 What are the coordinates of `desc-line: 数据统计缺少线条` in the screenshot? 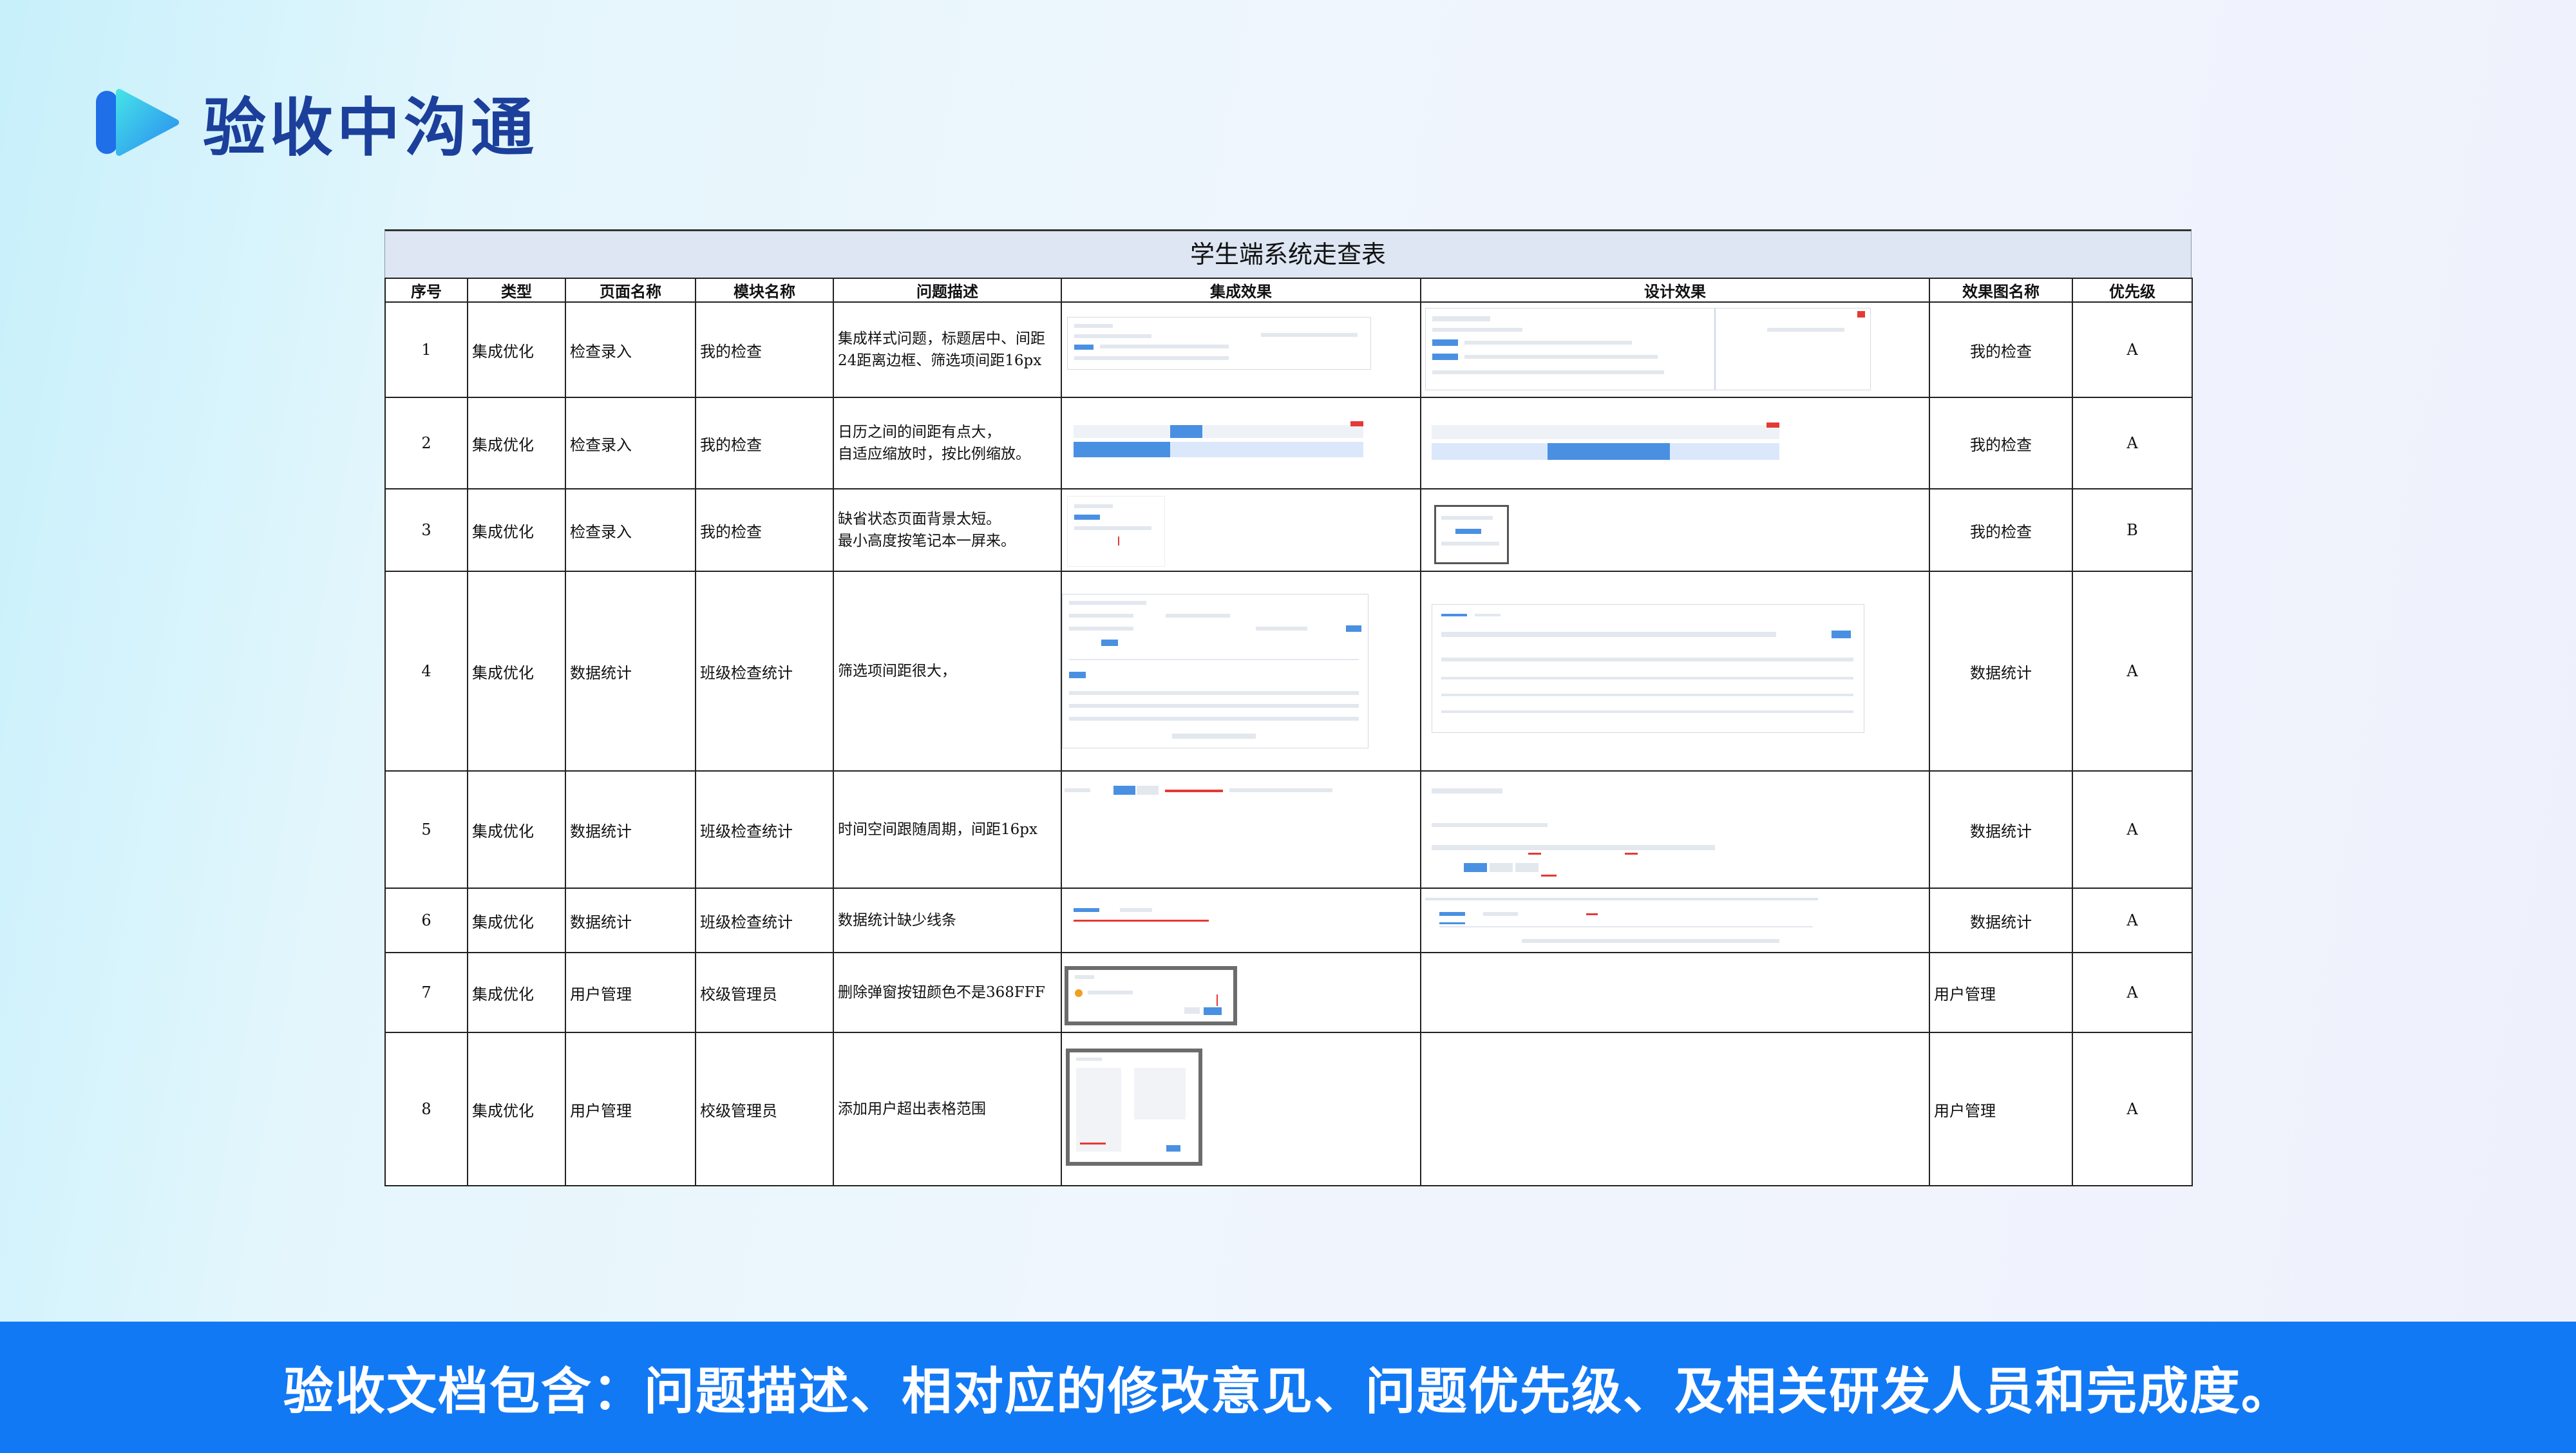 It's located at (897, 920).